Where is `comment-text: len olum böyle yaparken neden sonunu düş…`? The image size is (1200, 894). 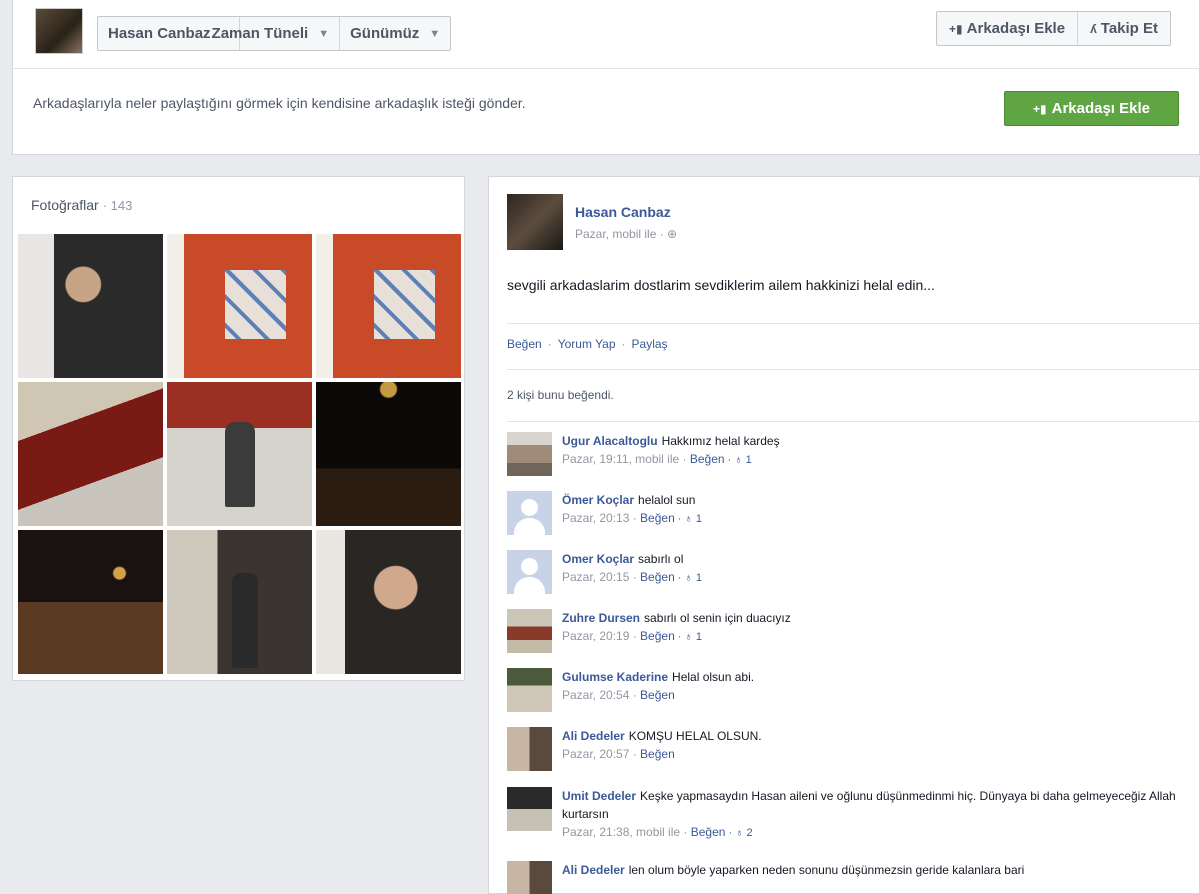 comment-text: len olum böyle yaparken neden sonunu düş… is located at coordinates (826, 870).